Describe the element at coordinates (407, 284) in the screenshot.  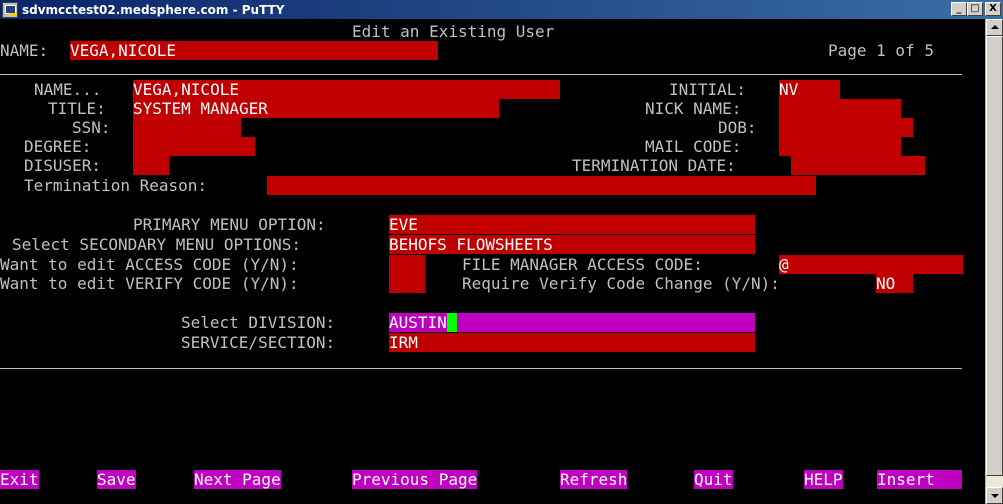
I see `verify-code-field` at that location.